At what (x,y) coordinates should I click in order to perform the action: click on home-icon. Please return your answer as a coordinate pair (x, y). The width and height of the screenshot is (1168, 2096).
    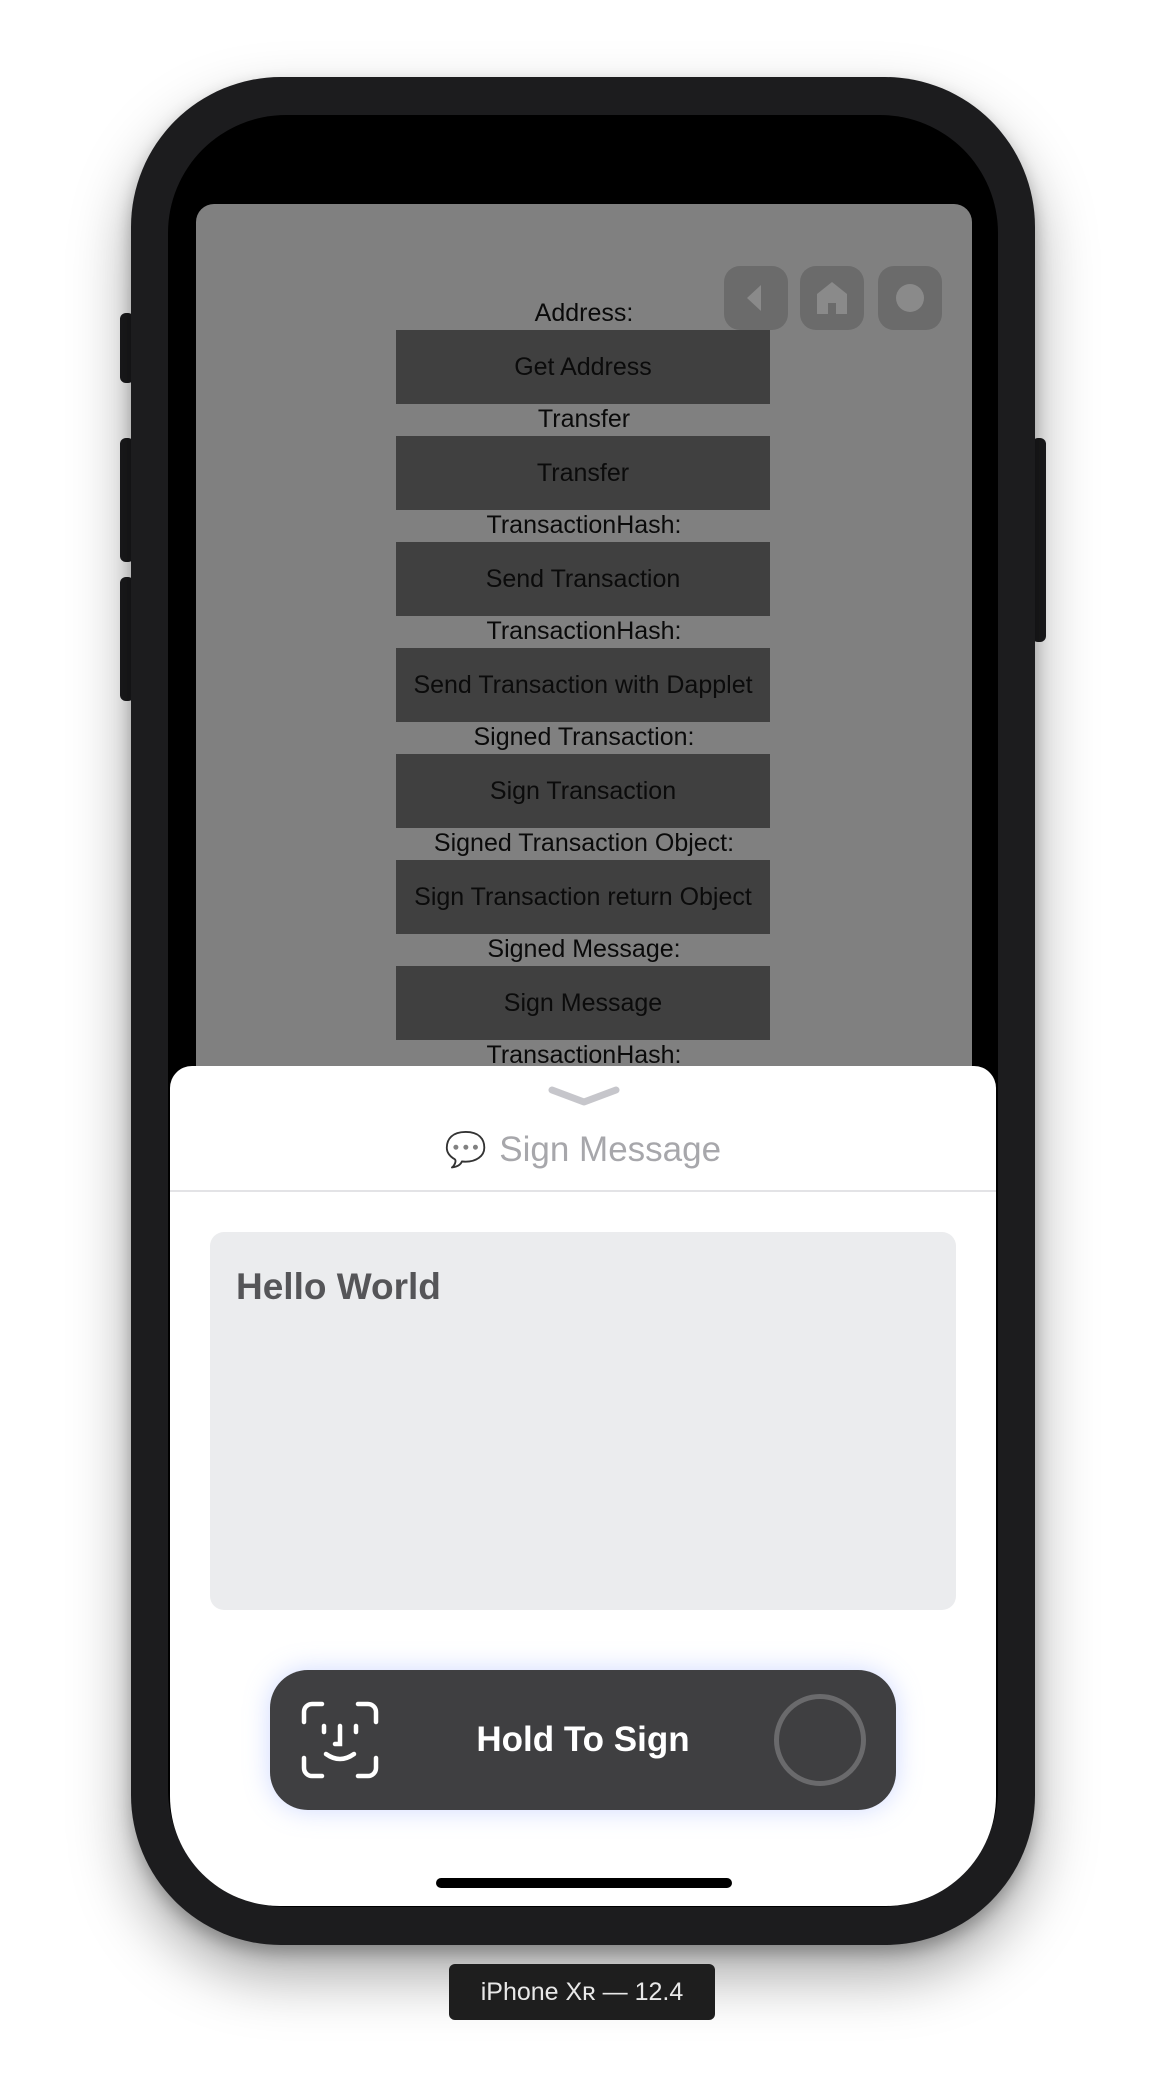
    Looking at the image, I should click on (832, 298).